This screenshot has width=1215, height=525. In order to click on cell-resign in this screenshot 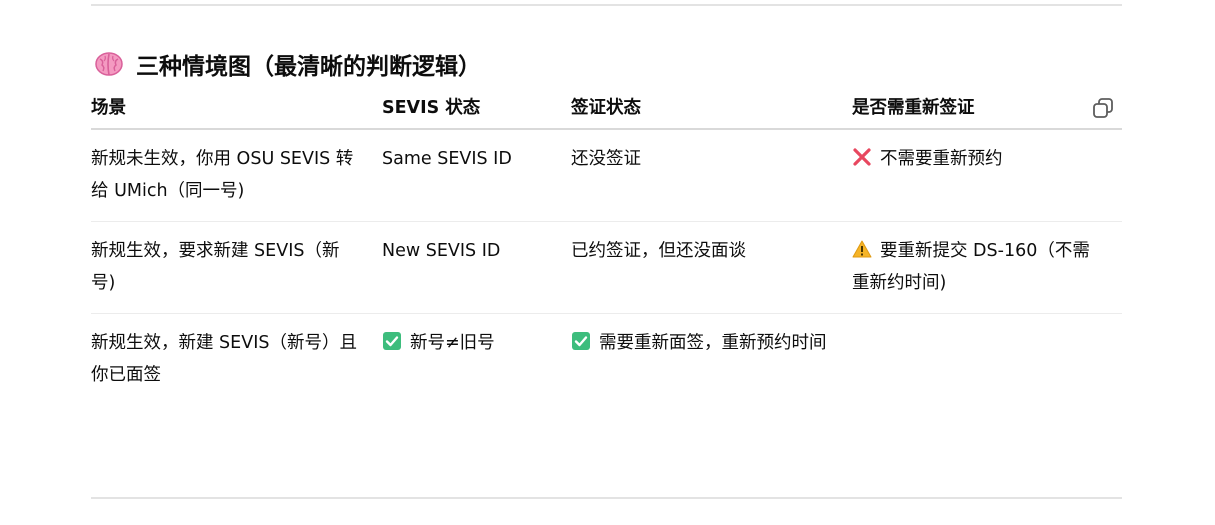, I will do `click(987, 376)`.